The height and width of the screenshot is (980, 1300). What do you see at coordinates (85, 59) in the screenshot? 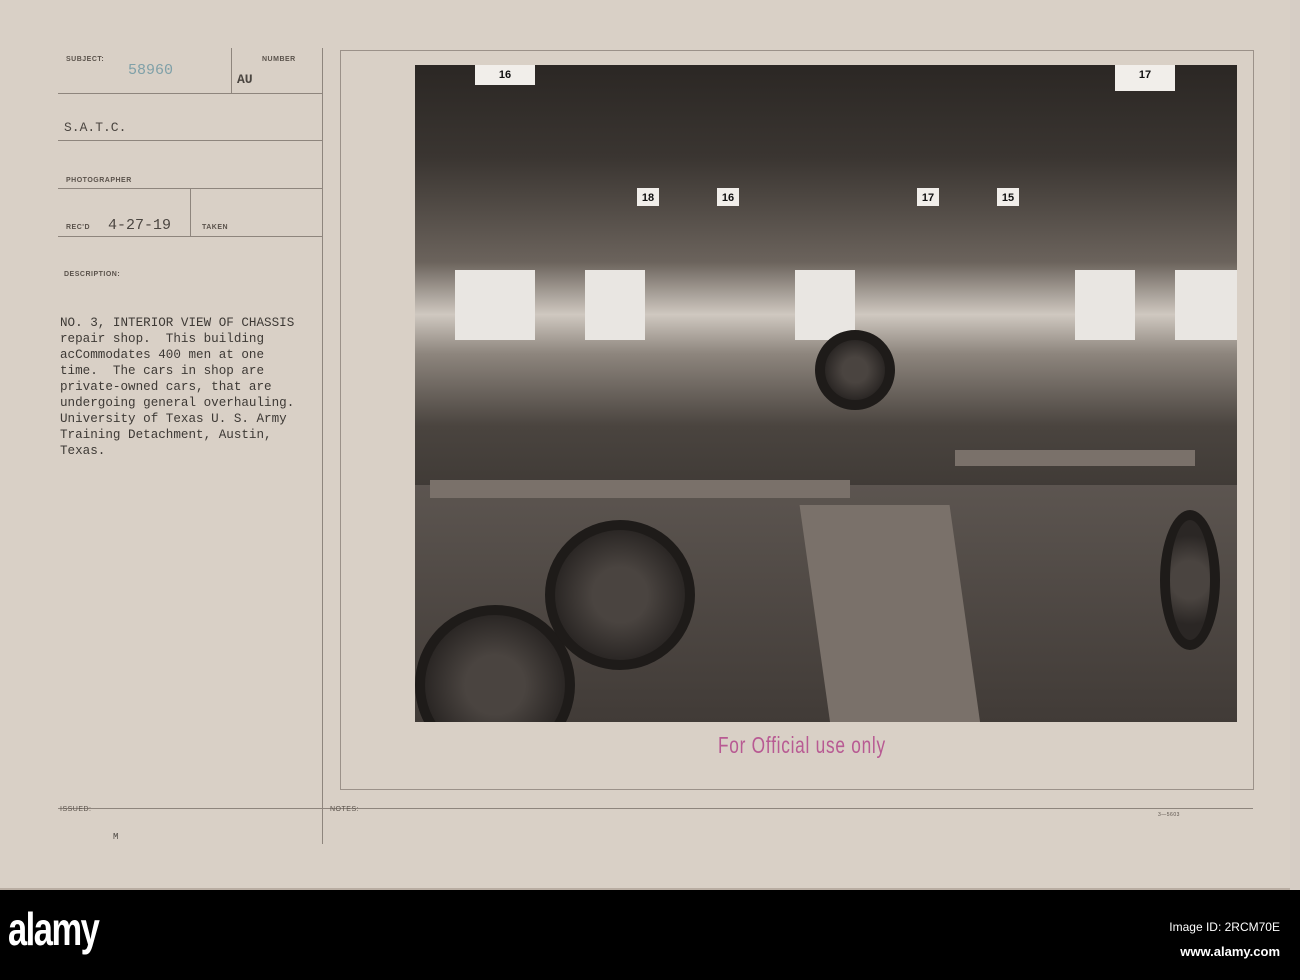
I see `subject-label: SUBJECT:` at bounding box center [85, 59].